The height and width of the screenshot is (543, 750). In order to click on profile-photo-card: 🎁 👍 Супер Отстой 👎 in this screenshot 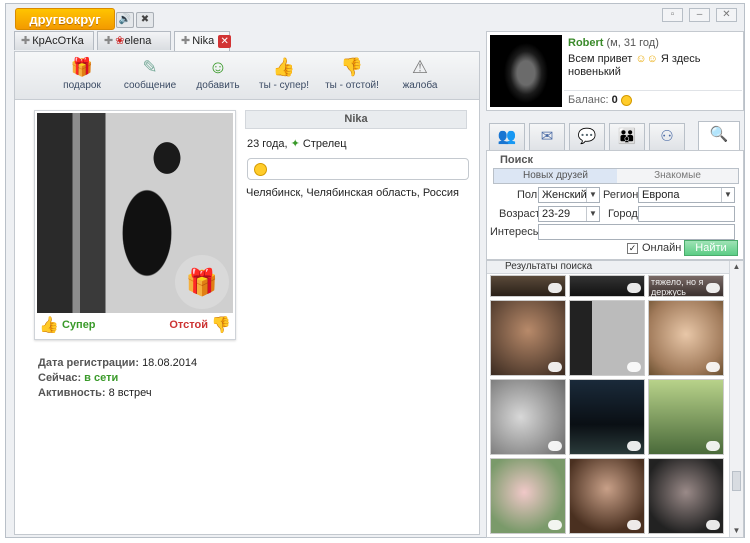, I will do `click(135, 225)`.